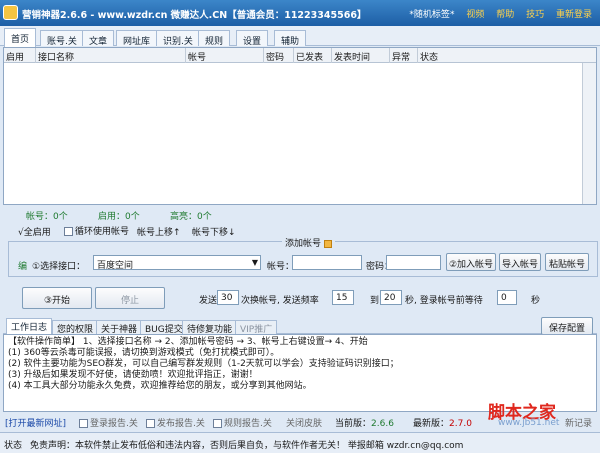  What do you see at coordinates (507, 297) in the screenshot?
I see `wait-input: 0` at bounding box center [507, 297].